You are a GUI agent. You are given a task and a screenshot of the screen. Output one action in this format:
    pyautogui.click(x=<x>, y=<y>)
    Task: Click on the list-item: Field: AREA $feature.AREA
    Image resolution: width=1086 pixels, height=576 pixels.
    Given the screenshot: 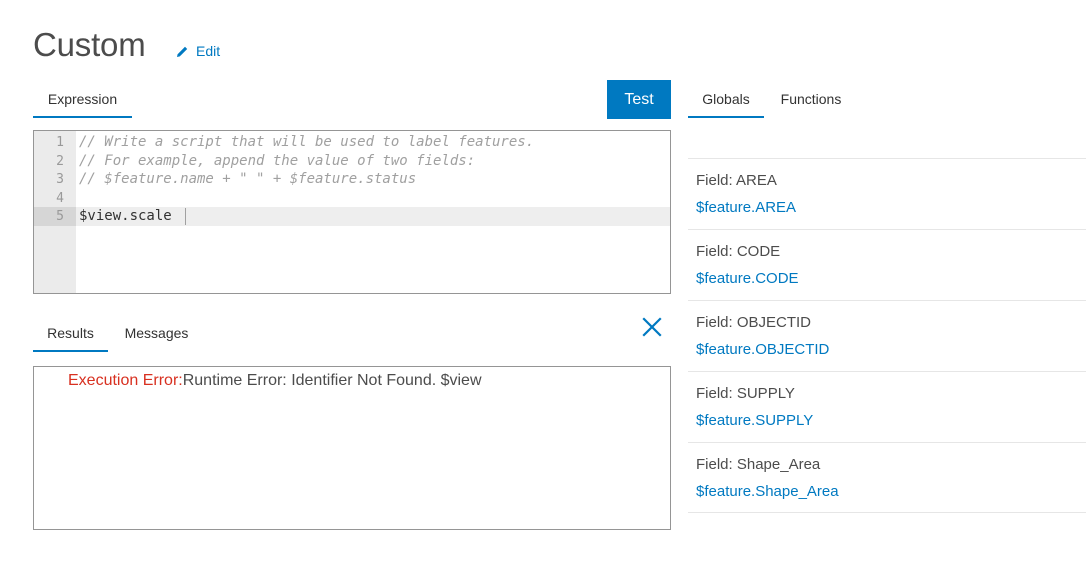 What is the action you would take?
    pyautogui.click(x=887, y=193)
    